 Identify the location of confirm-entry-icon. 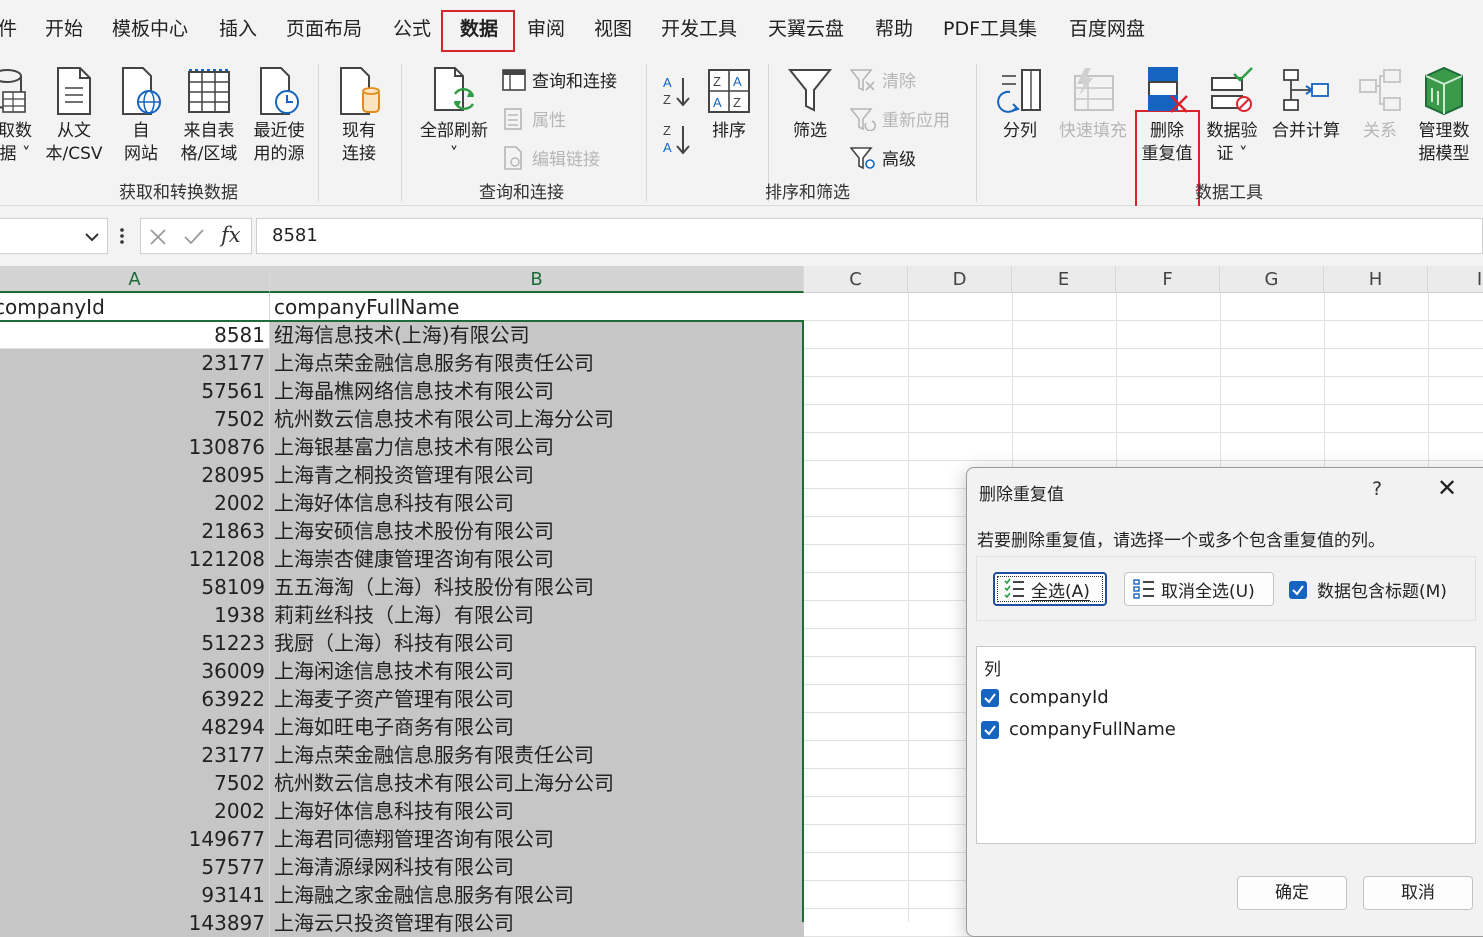
(194, 237).